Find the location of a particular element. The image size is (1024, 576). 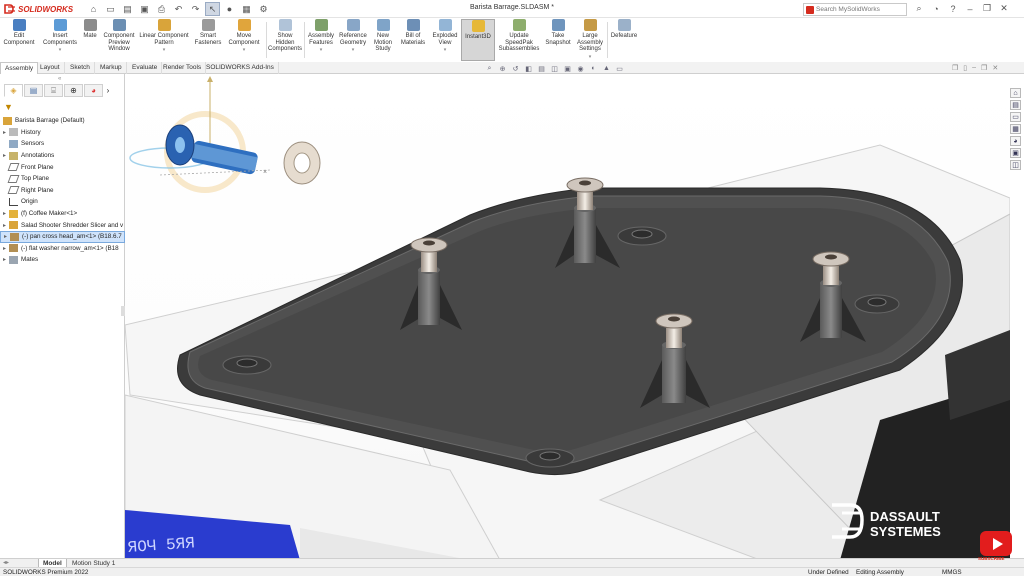

design-library-icon: ▤ is located at coordinates (1015, 105).